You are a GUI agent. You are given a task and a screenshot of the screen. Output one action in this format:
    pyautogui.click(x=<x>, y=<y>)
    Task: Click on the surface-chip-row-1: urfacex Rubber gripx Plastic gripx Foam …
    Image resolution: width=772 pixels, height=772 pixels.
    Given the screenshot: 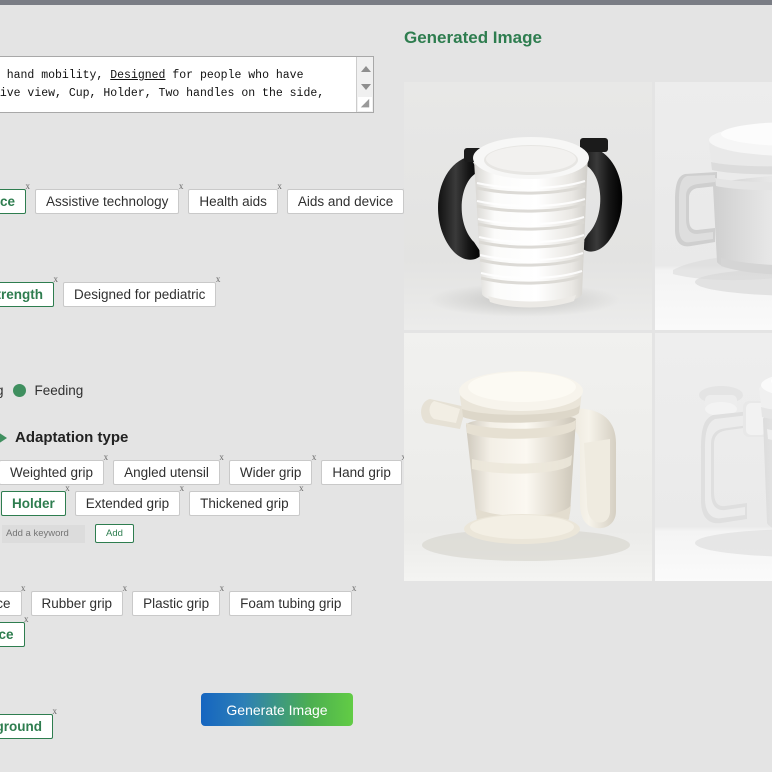 What is the action you would take?
    pyautogui.click(x=180, y=599)
    